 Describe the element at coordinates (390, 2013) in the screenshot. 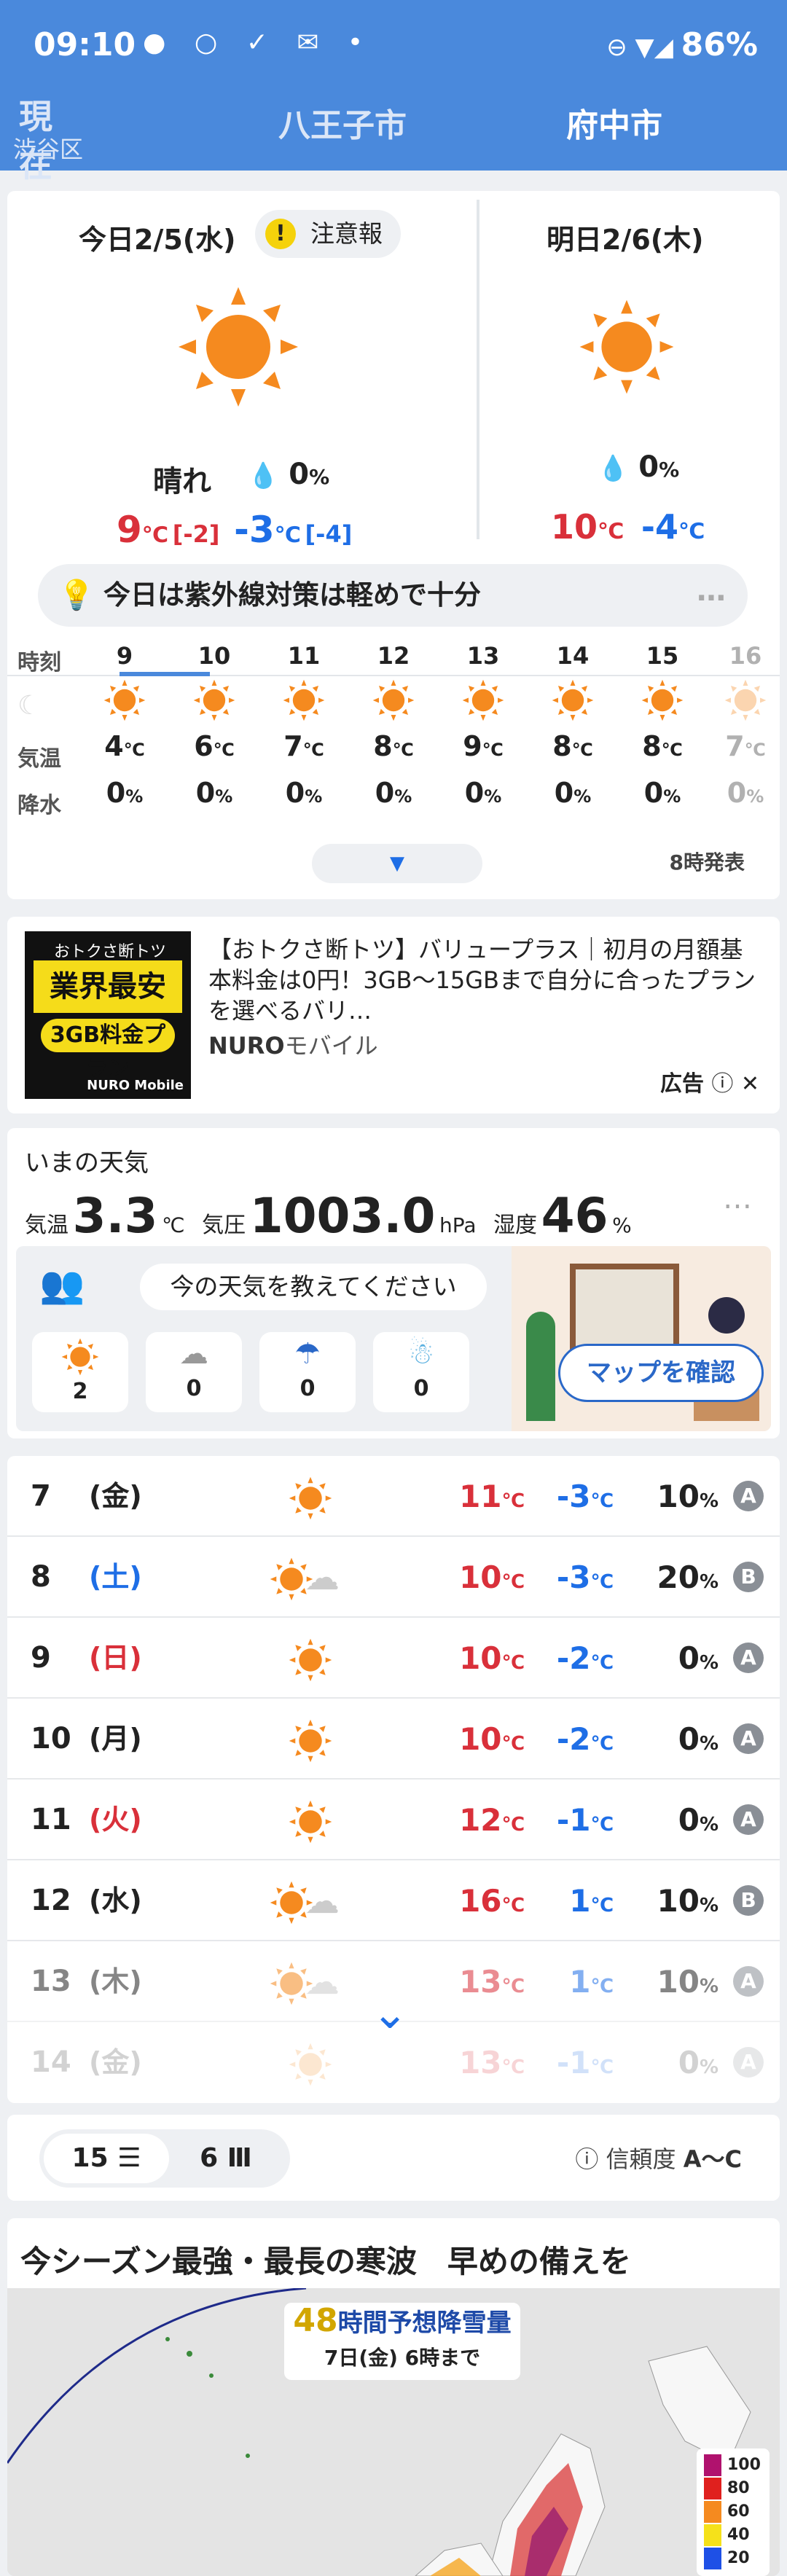

I see `chevron-down-icon: ⌄` at that location.